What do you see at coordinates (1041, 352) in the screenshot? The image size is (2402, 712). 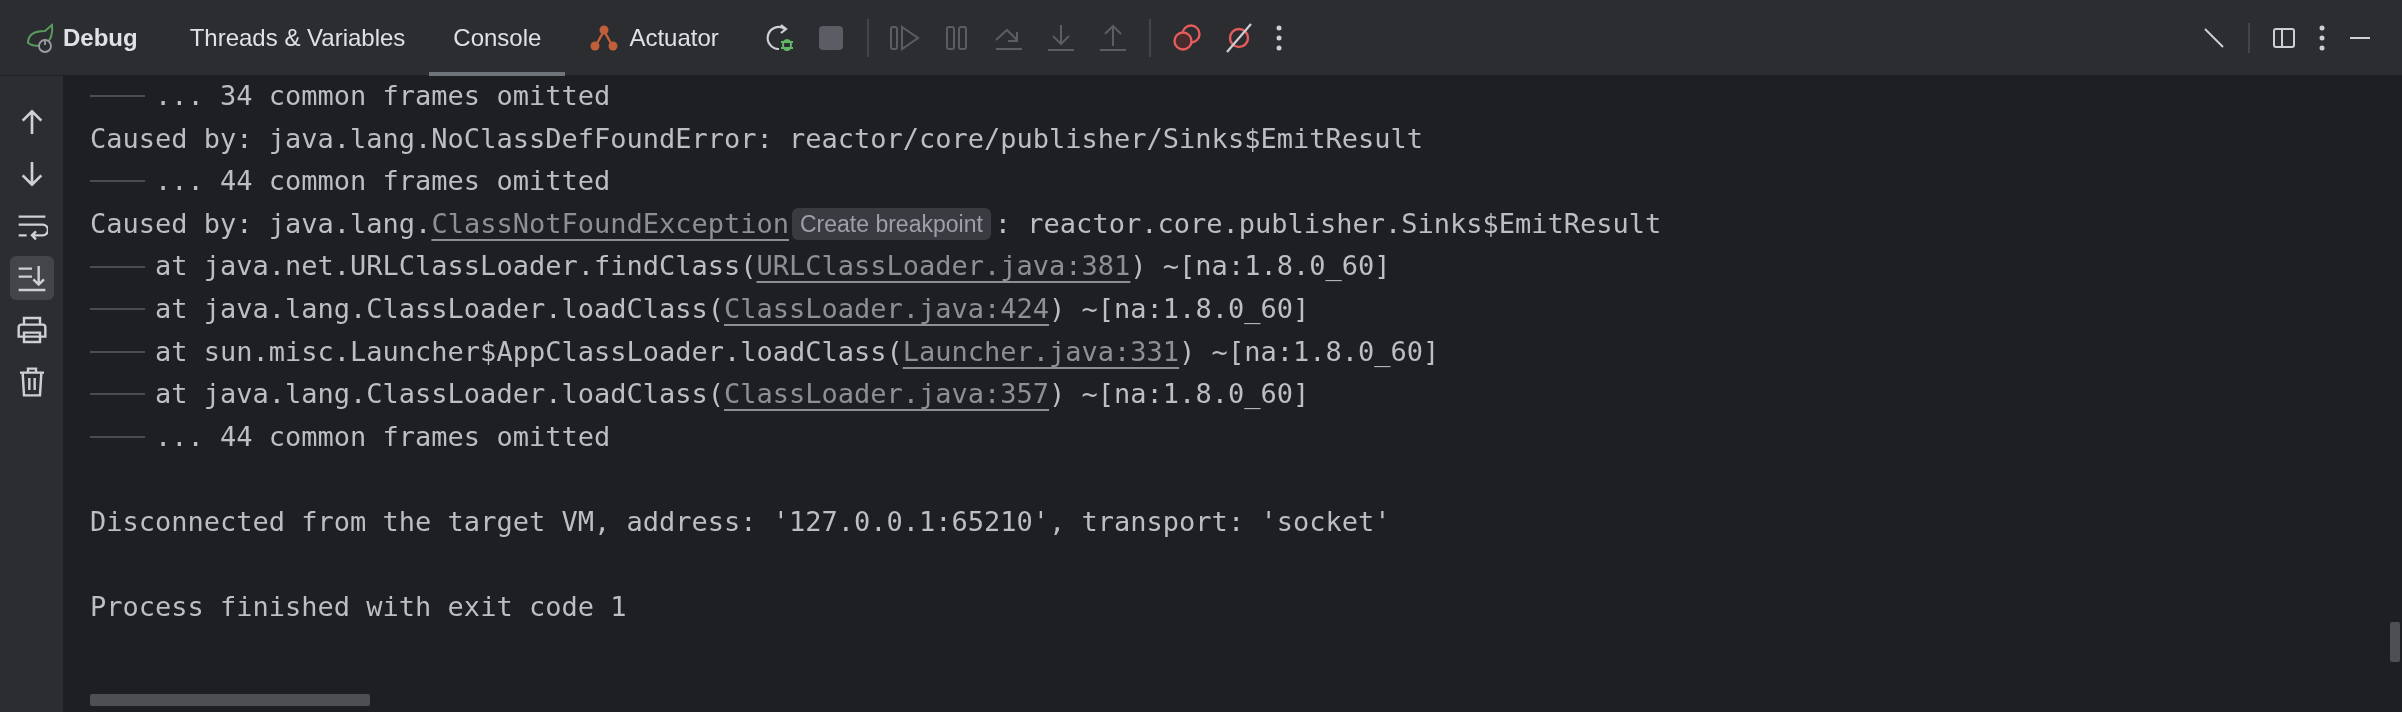 I see `source-link: Launcher.java:331` at bounding box center [1041, 352].